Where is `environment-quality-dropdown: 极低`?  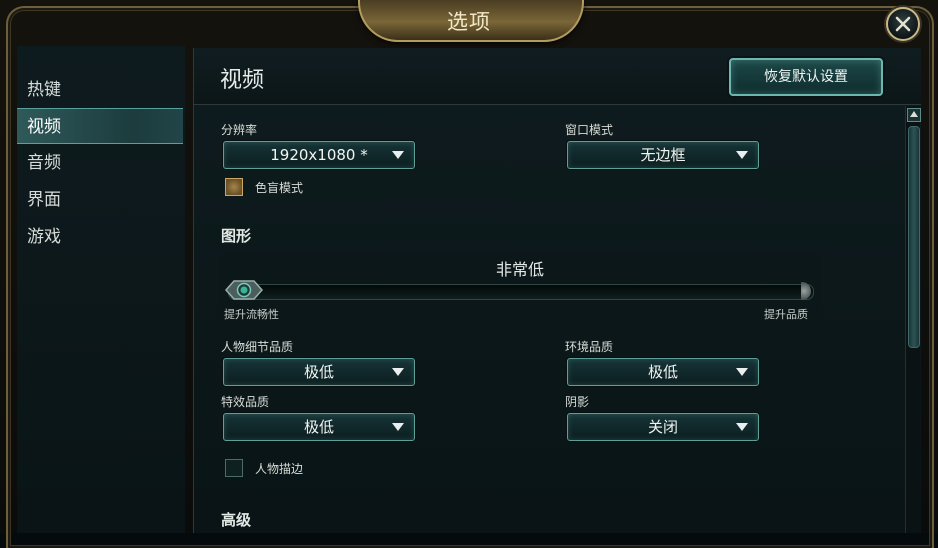
environment-quality-dropdown: 极低 is located at coordinates (663, 372).